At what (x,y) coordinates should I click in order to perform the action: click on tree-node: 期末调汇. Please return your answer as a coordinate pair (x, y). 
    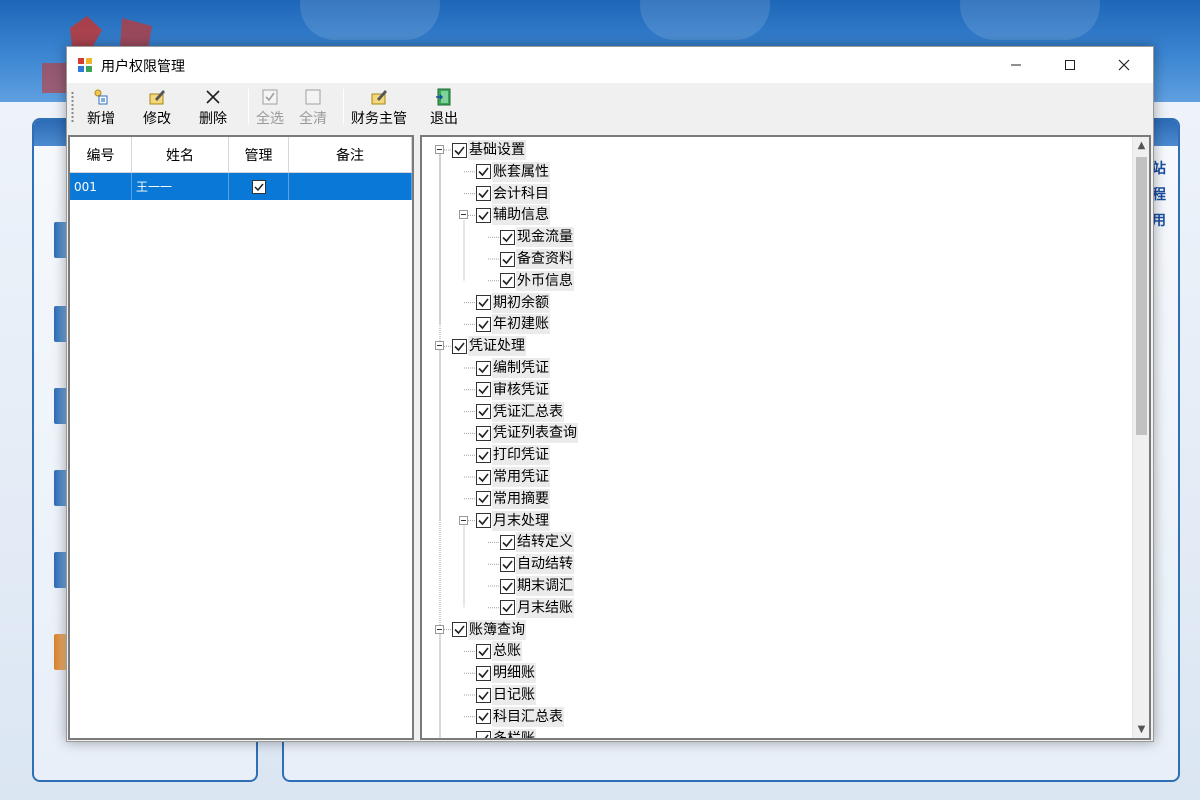
    Looking at the image, I should click on (537, 586).